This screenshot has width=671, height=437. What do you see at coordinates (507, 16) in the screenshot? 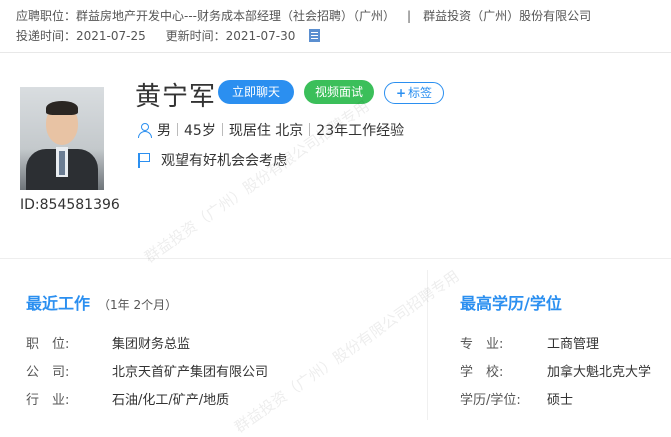
I see `company-name: 群益投资（广州）股份有限公司` at bounding box center [507, 16].